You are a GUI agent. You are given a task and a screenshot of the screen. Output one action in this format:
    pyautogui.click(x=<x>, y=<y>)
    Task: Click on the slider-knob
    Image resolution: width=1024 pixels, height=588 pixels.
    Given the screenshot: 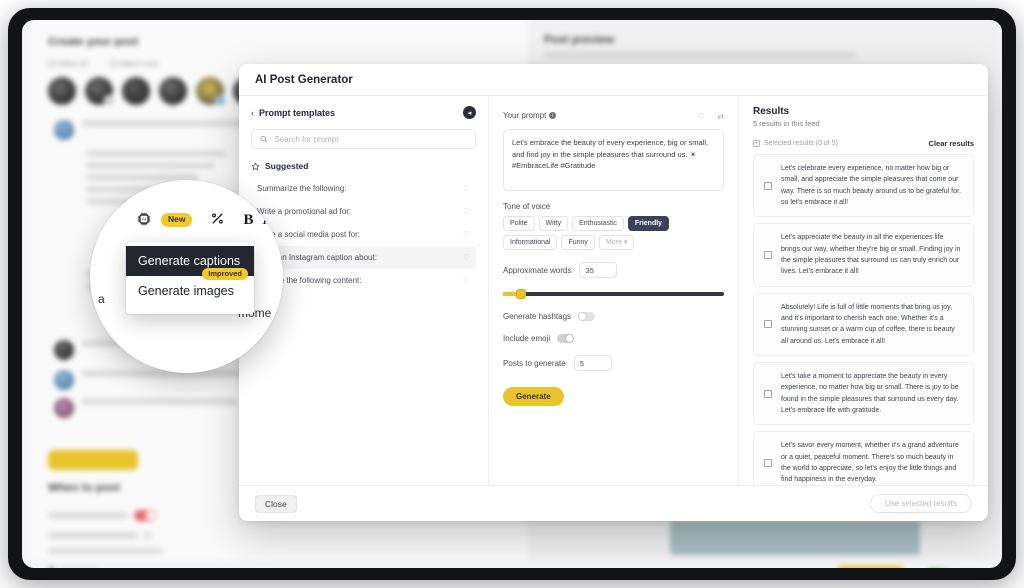 What is the action you would take?
    pyautogui.click(x=520, y=294)
    